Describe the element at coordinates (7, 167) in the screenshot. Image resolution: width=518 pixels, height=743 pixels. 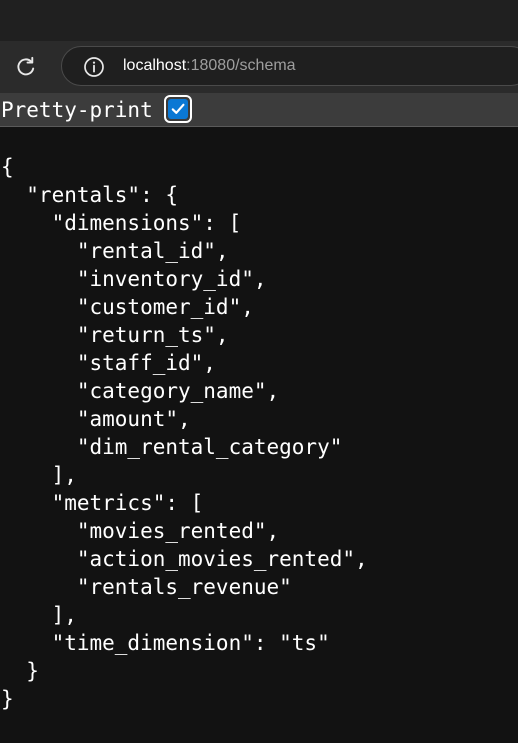
I see `json-line: {` at that location.